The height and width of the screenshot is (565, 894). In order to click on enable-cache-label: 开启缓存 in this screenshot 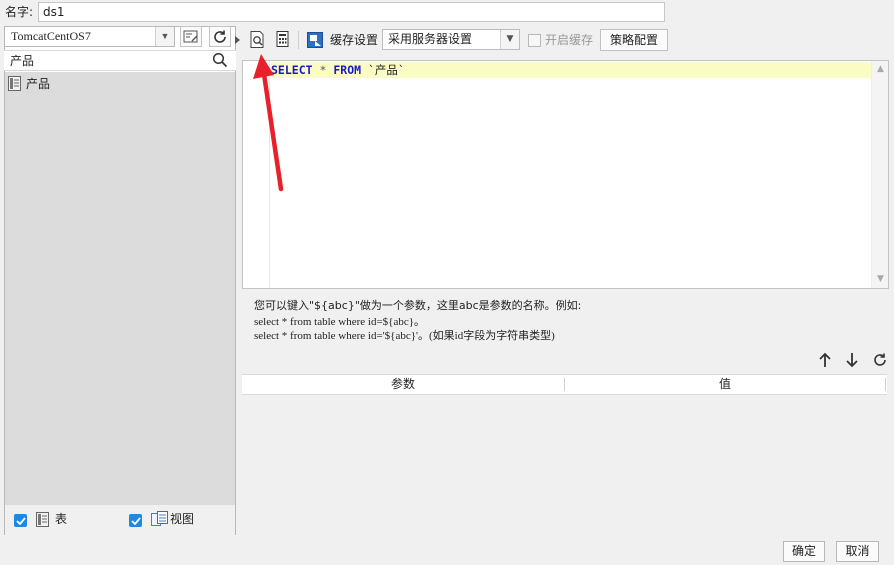, I will do `click(569, 40)`.